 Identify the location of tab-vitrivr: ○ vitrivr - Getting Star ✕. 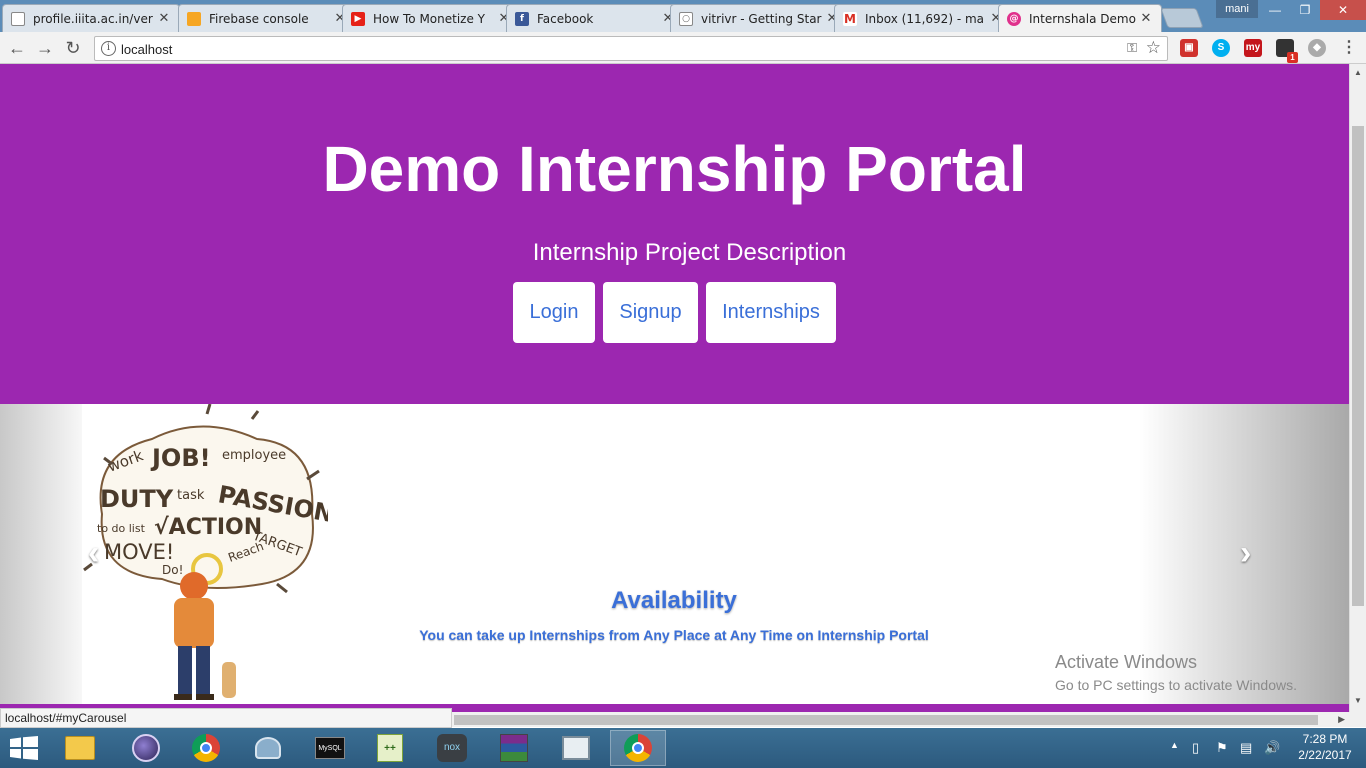
(759, 18).